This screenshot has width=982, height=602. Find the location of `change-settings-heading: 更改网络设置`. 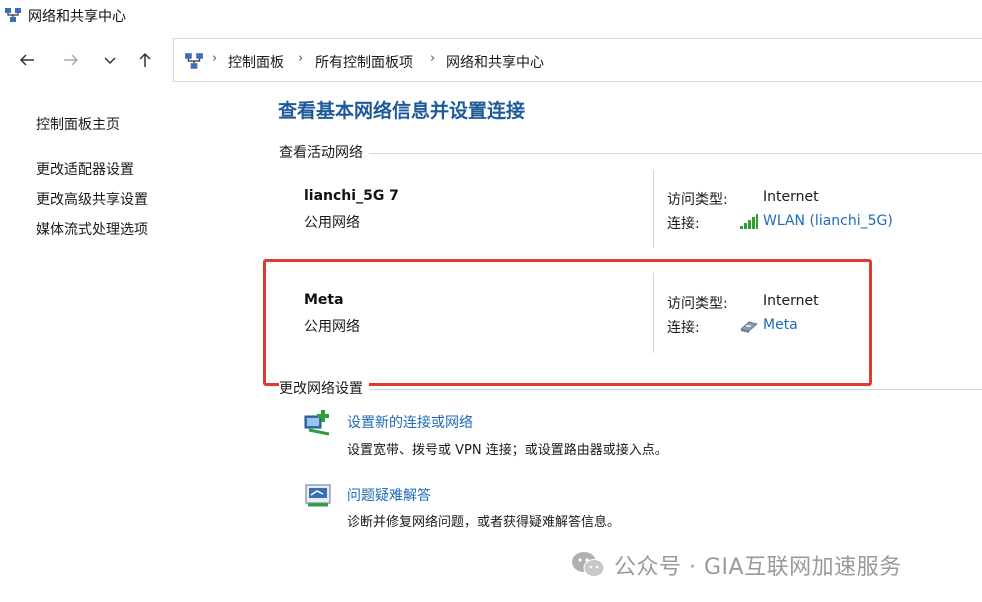

change-settings-heading: 更改网络设置 is located at coordinates (324, 388).